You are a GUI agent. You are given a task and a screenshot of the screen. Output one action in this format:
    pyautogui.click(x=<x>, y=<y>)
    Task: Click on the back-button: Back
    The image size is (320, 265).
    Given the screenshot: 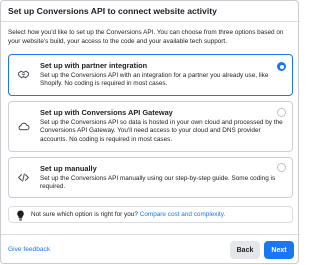 What is the action you would take?
    pyautogui.click(x=245, y=250)
    